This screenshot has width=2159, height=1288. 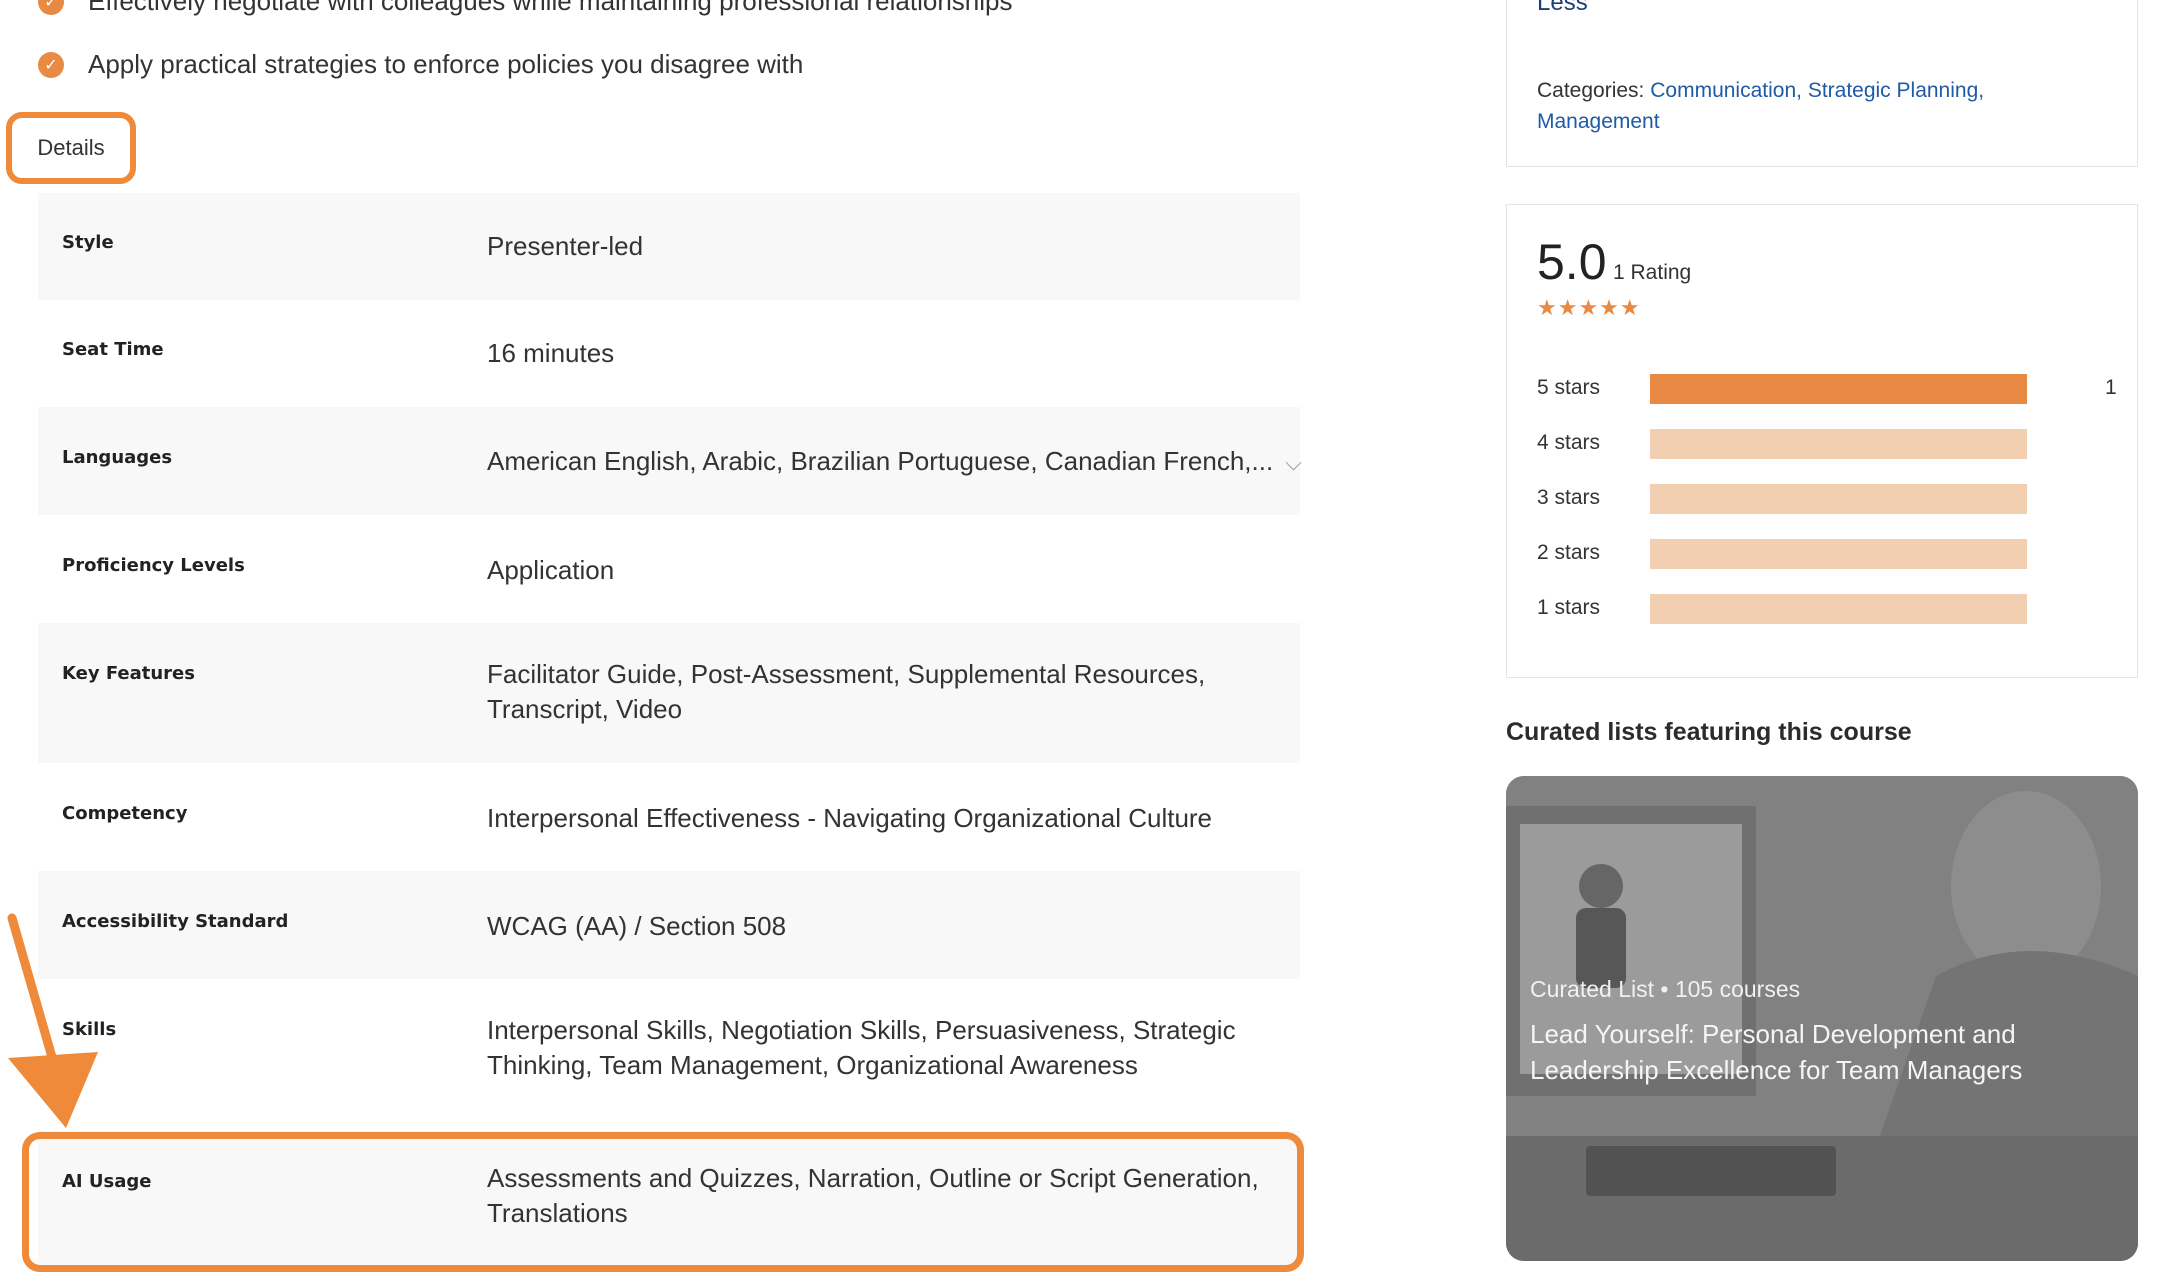 I want to click on tab-details-label: Details, so click(x=71, y=147).